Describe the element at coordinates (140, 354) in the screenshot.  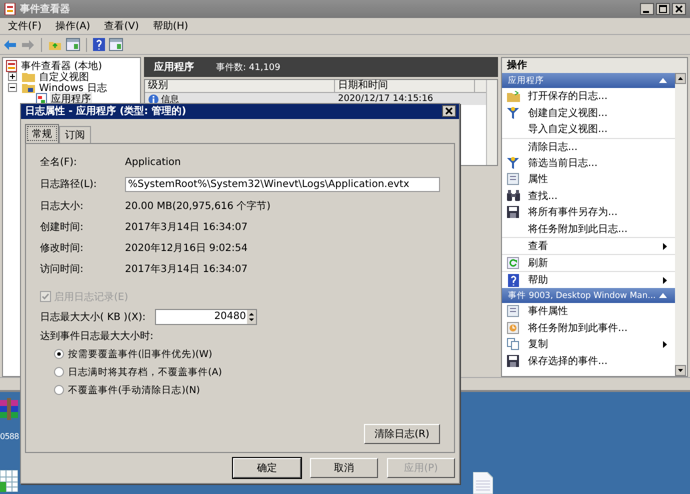
I see `radio-label: 按需要覆盖事件(旧事件优先)(W)` at that location.